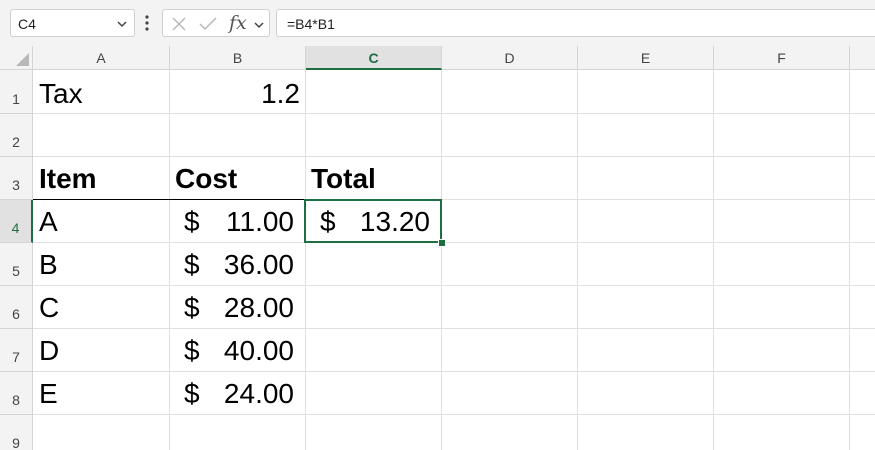 The width and height of the screenshot is (875, 450). Describe the element at coordinates (16, 400) in the screenshot. I see `row-number: 8` at that location.